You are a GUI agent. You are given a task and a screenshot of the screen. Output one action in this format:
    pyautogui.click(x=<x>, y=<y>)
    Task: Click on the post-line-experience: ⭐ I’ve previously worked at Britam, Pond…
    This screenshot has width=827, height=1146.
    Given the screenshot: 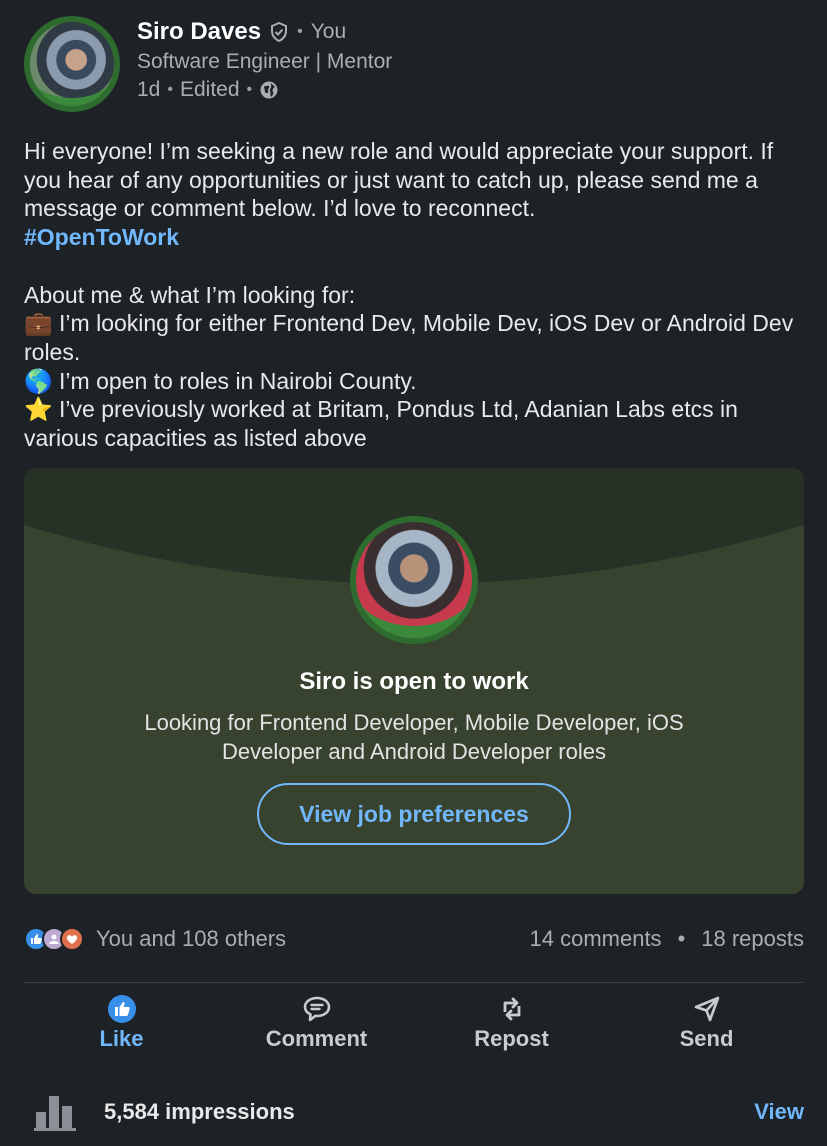 What is the action you would take?
    pyautogui.click(x=419, y=423)
    